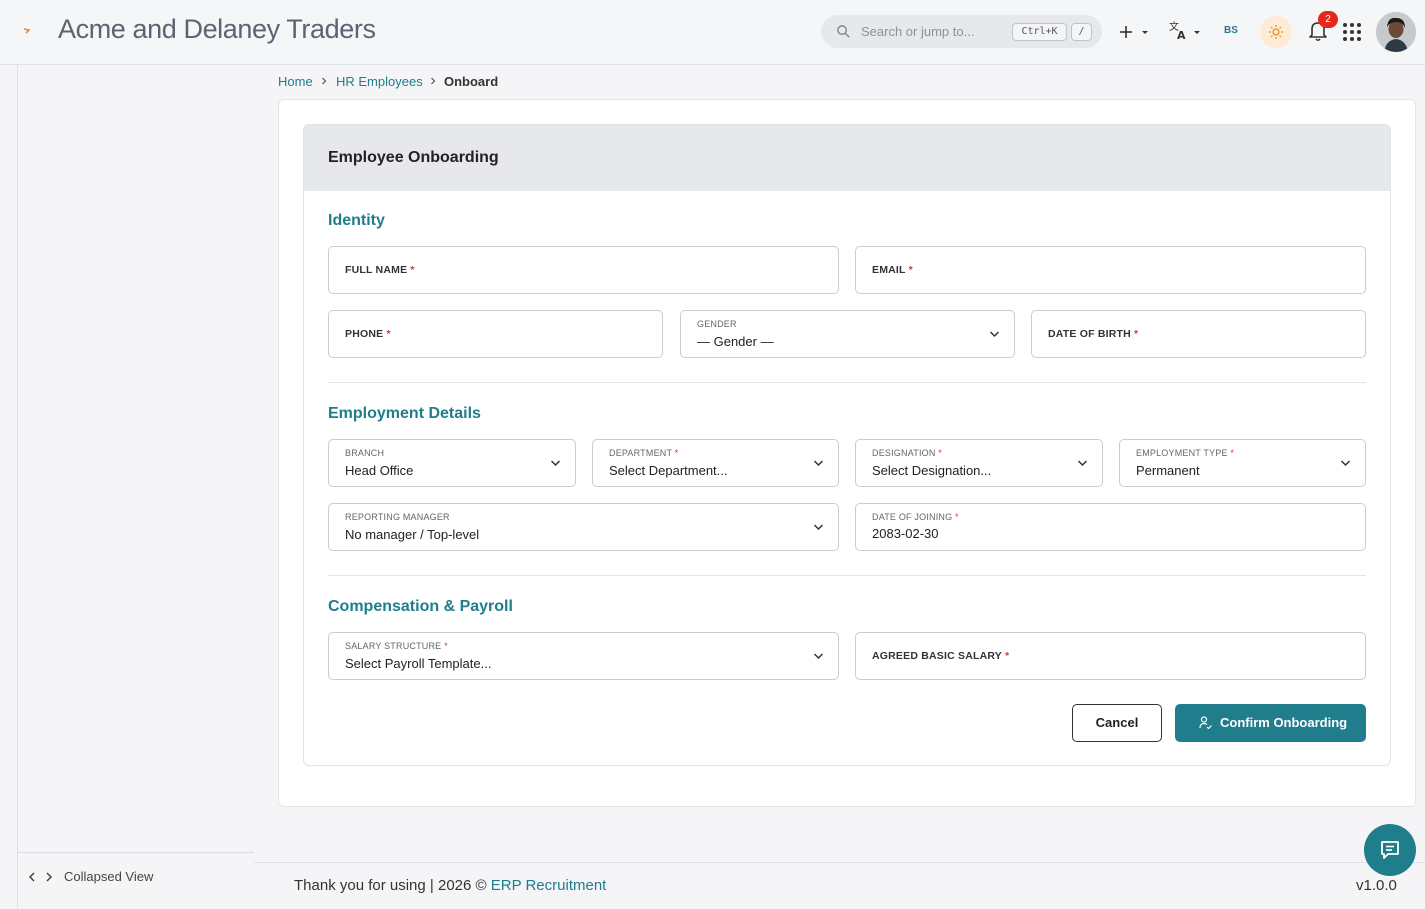 The image size is (1425, 909). I want to click on cancel-button: Cancel, so click(1117, 723).